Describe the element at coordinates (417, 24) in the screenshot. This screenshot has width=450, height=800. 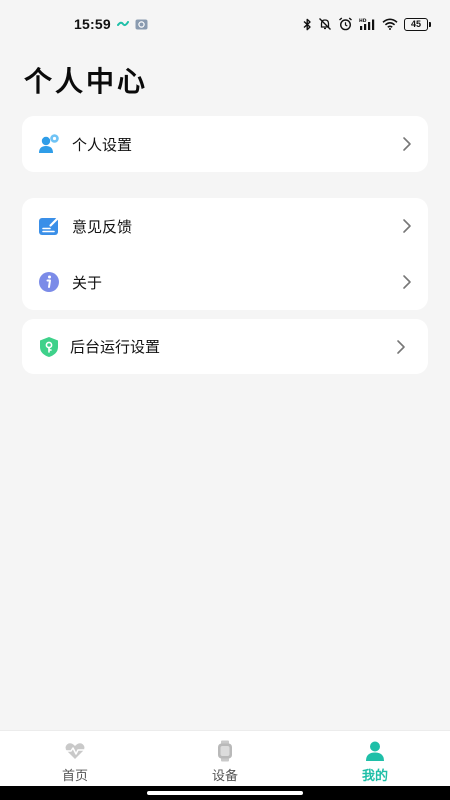
I see `battery-indicator: 45` at that location.